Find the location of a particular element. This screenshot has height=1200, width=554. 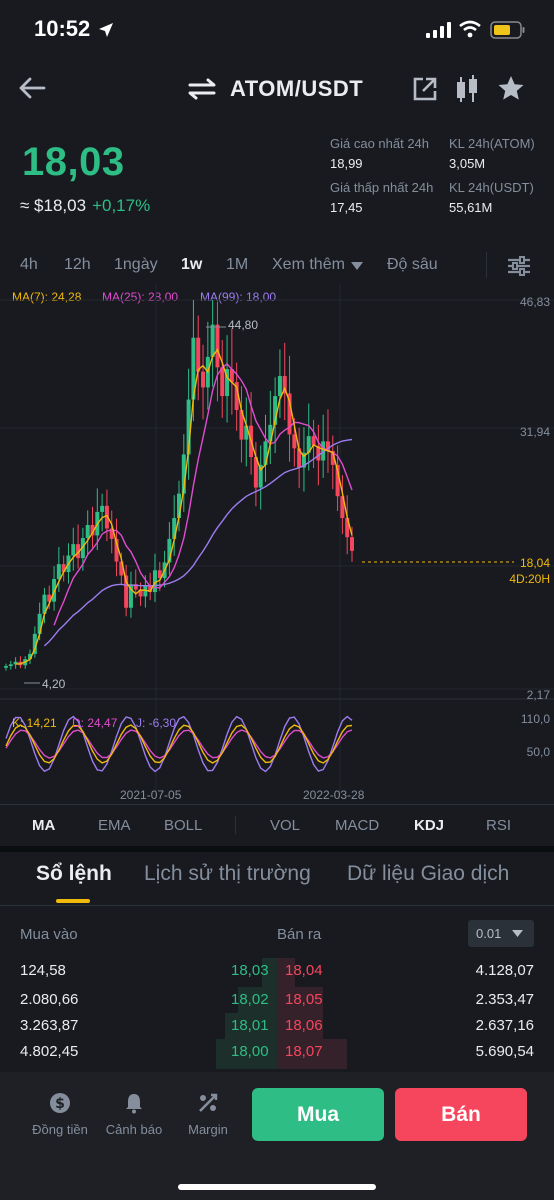

stat-high-label: Giá cao nhất 24h is located at coordinates (380, 143).